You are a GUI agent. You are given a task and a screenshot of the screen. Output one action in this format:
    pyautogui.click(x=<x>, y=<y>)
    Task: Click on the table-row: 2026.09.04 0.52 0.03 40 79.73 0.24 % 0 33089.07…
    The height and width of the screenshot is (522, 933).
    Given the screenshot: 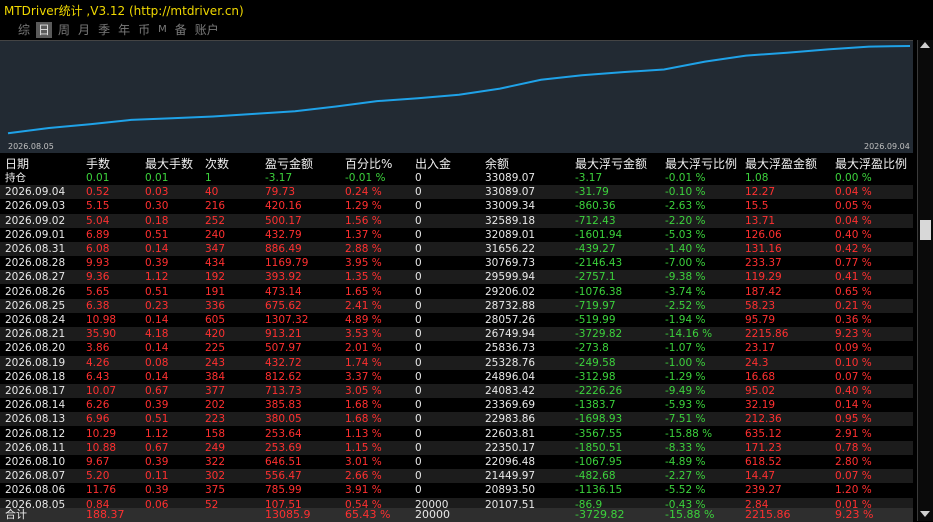 What is the action you would take?
    pyautogui.click(x=456, y=192)
    